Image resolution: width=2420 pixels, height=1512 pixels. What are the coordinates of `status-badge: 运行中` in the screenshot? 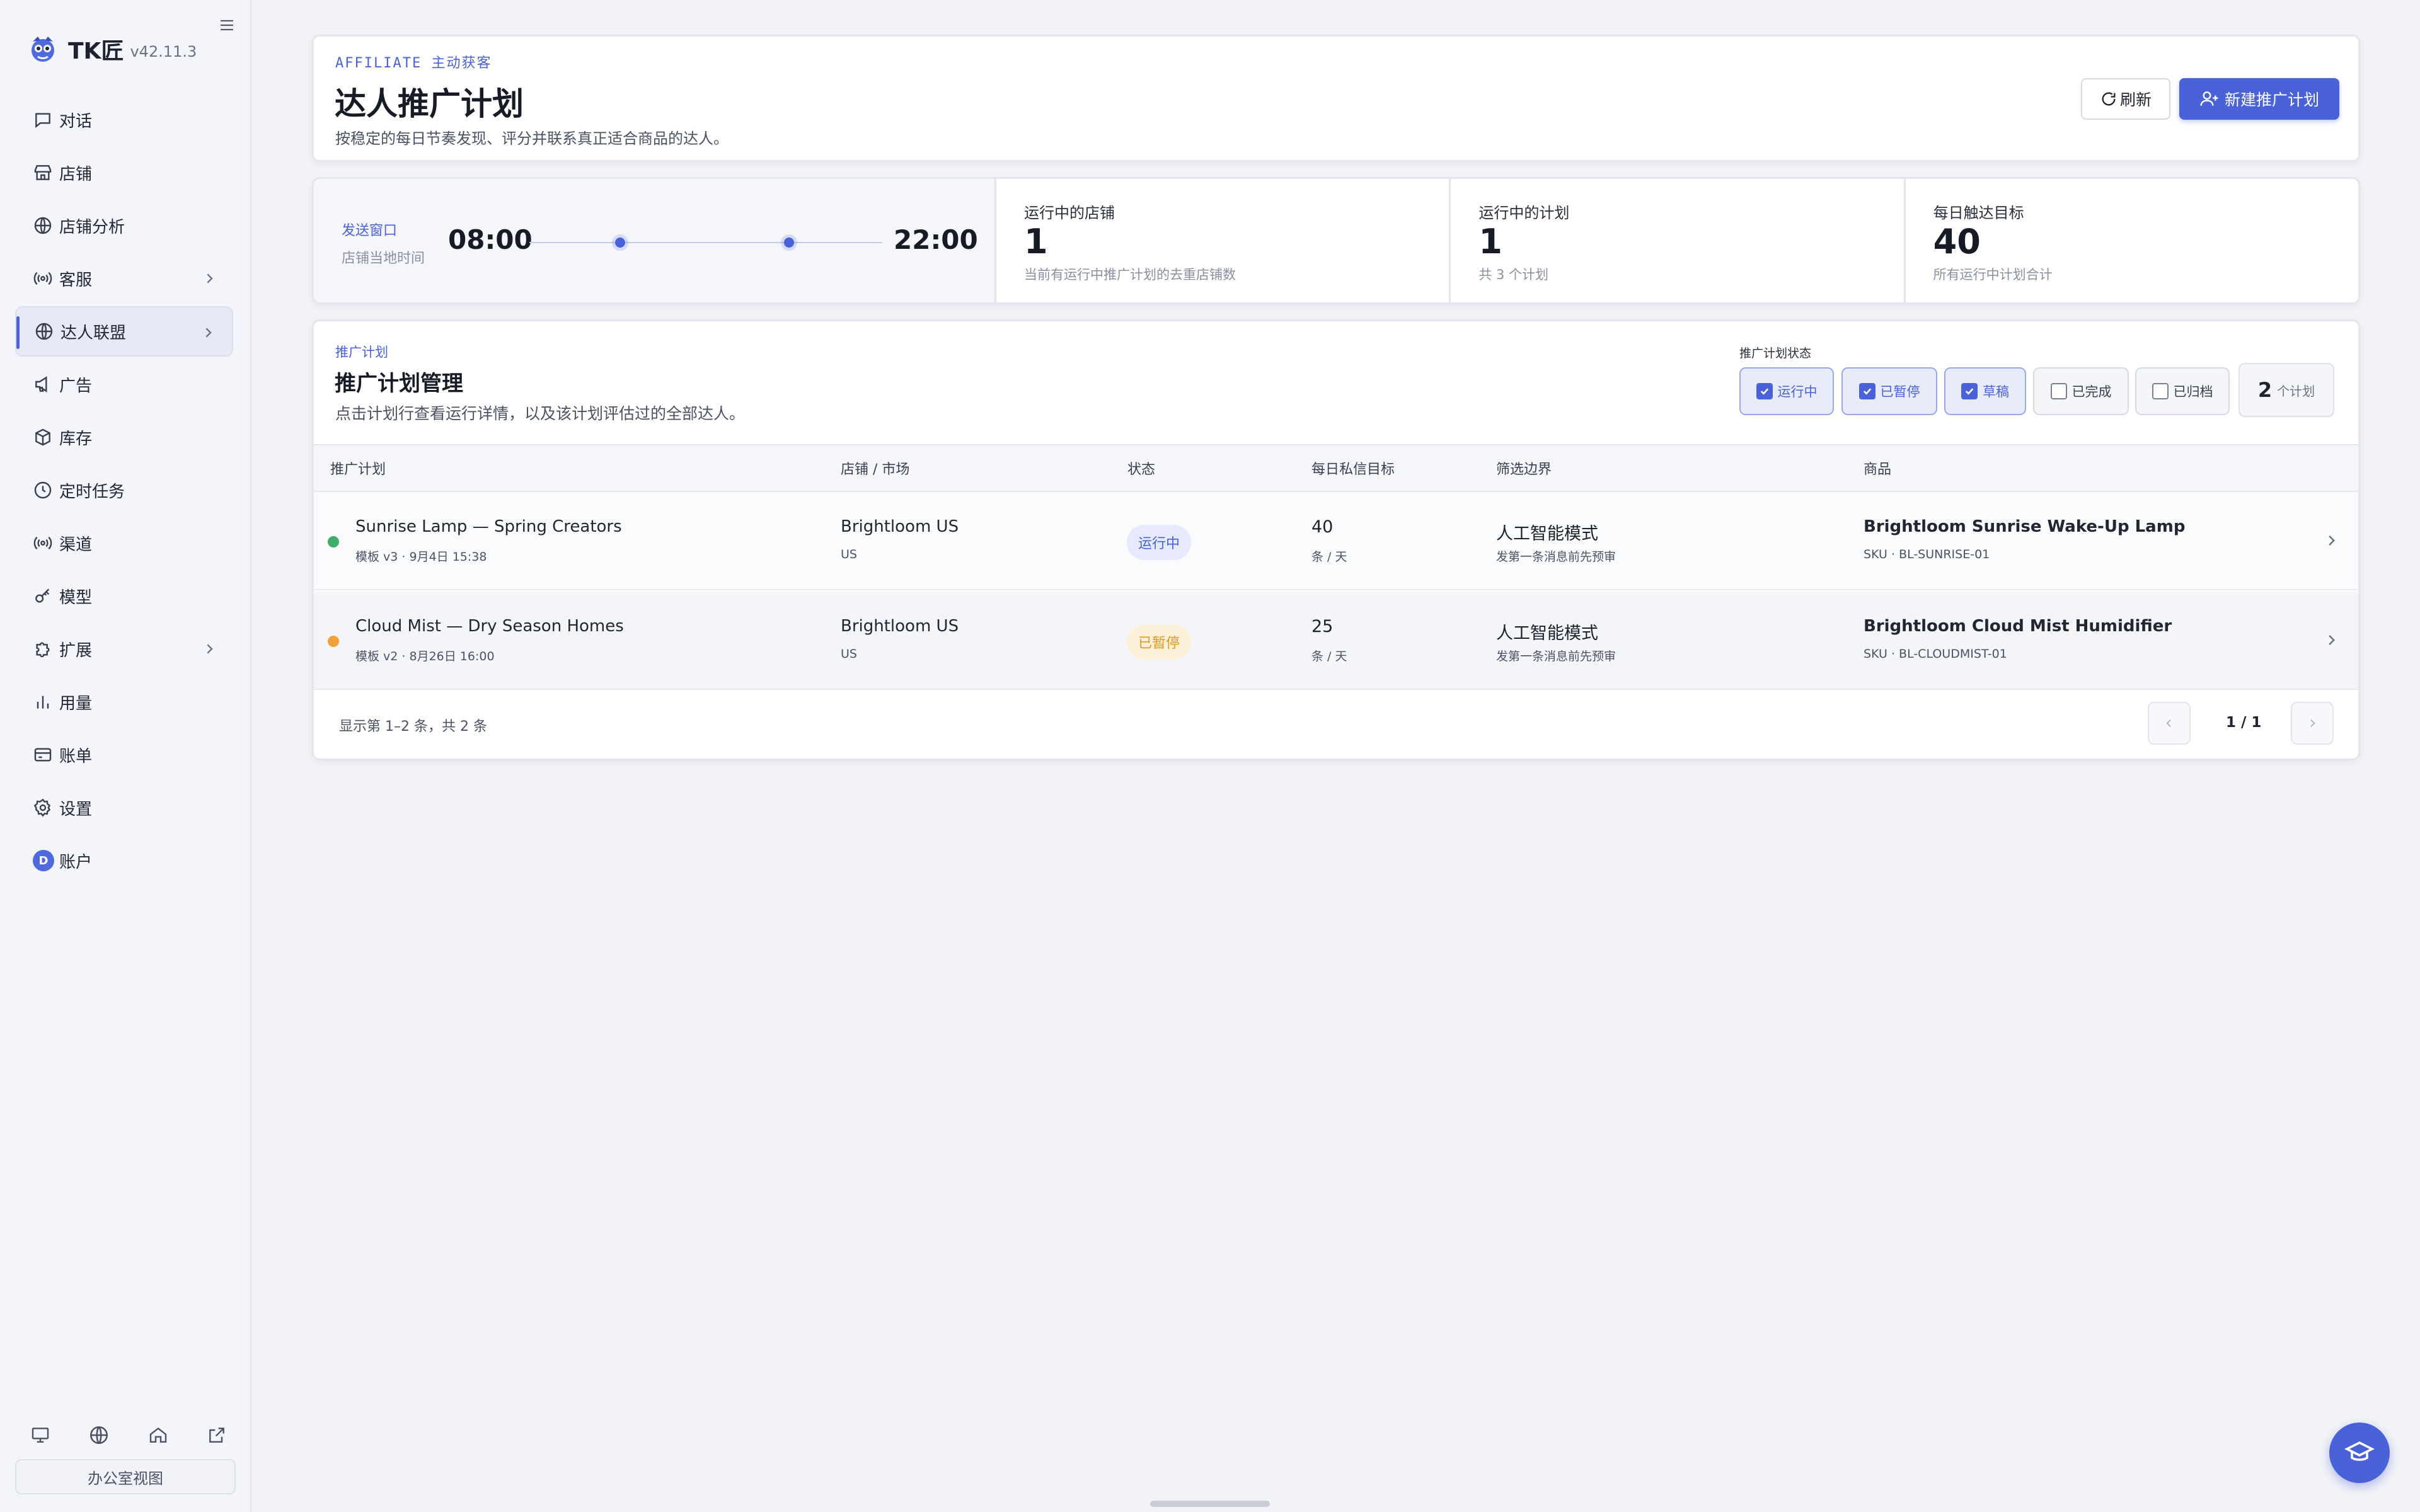 It's located at (1159, 542).